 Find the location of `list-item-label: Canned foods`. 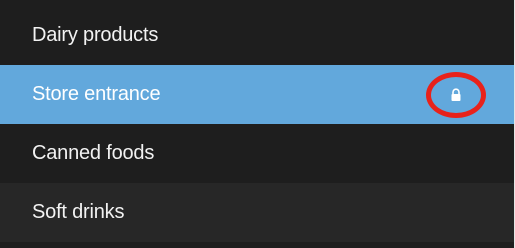

list-item-label: Canned foods is located at coordinates (93, 153).